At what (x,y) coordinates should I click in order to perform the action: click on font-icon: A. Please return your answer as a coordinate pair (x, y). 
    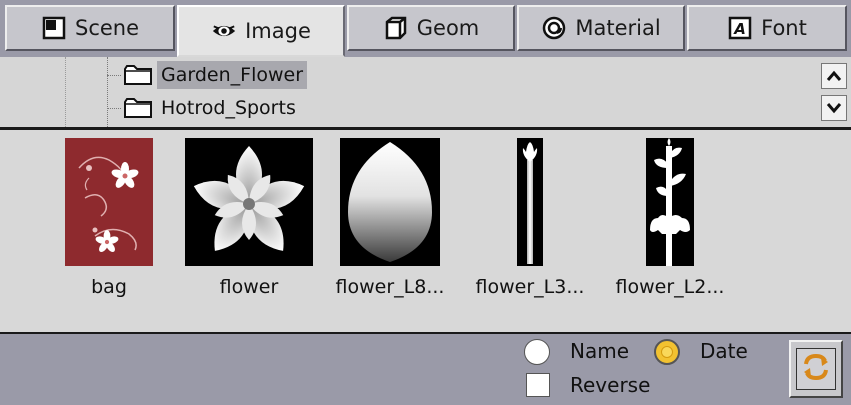
    Looking at the image, I should click on (740, 28).